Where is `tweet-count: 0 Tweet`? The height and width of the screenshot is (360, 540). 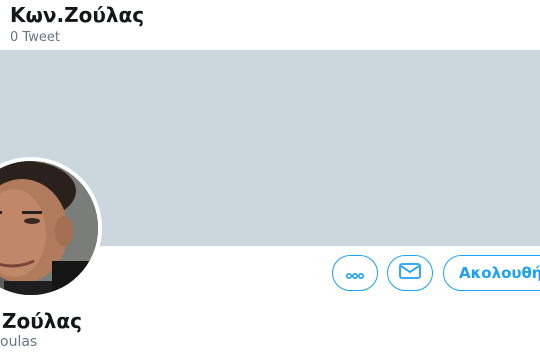
tweet-count: 0 Tweet is located at coordinates (35, 37).